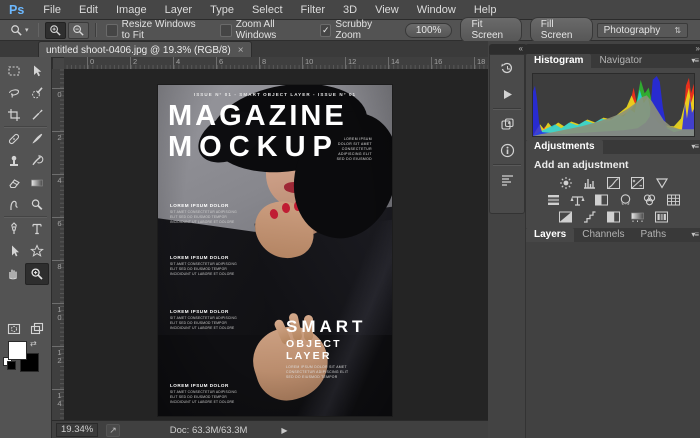 The width and height of the screenshot is (700, 438). Describe the element at coordinates (13, 139) in the screenshot. I see `spot-healing-brush-tool-icon` at that location.